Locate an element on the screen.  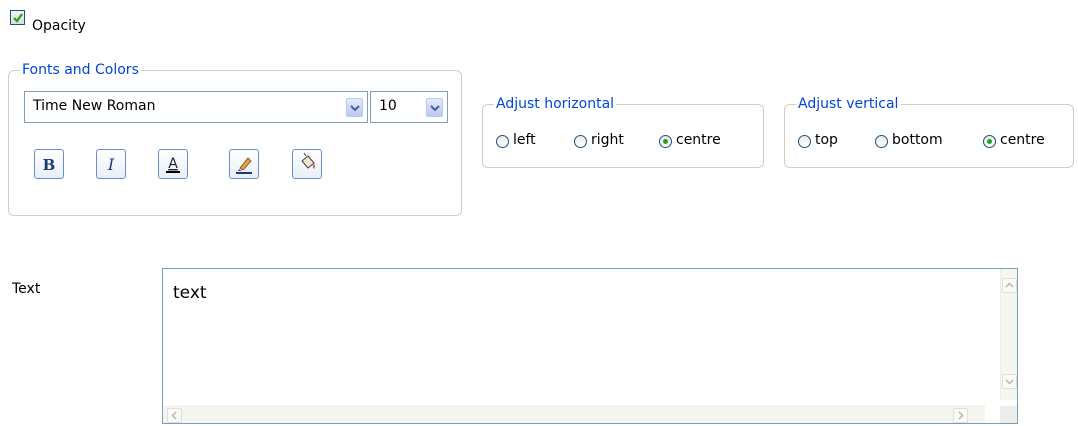
bold-button: B is located at coordinates (49, 164).